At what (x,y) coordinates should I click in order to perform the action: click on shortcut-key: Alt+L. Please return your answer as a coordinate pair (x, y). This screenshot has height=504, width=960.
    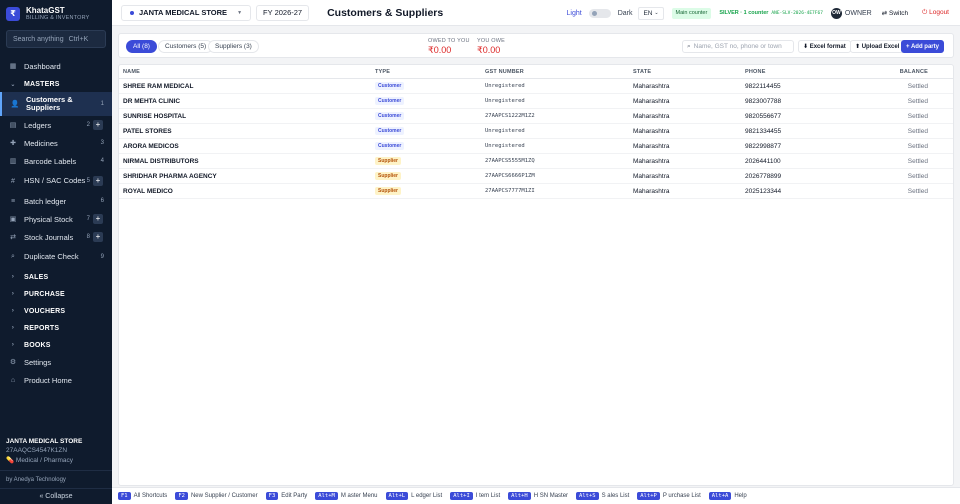
    Looking at the image, I should click on (397, 496).